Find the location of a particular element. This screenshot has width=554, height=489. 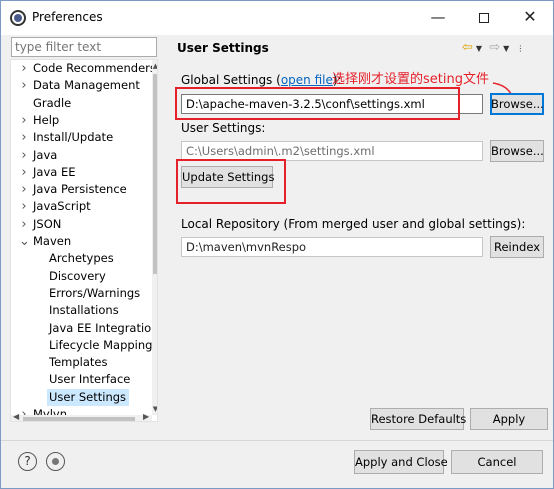

tree-item-gradle: Gradle is located at coordinates (52, 103).